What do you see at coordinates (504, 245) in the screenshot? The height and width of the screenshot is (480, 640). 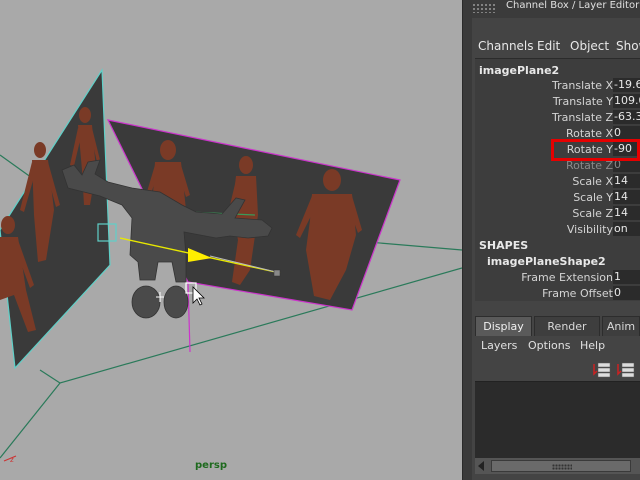 I see `shapes-heading: SHAPES` at bounding box center [504, 245].